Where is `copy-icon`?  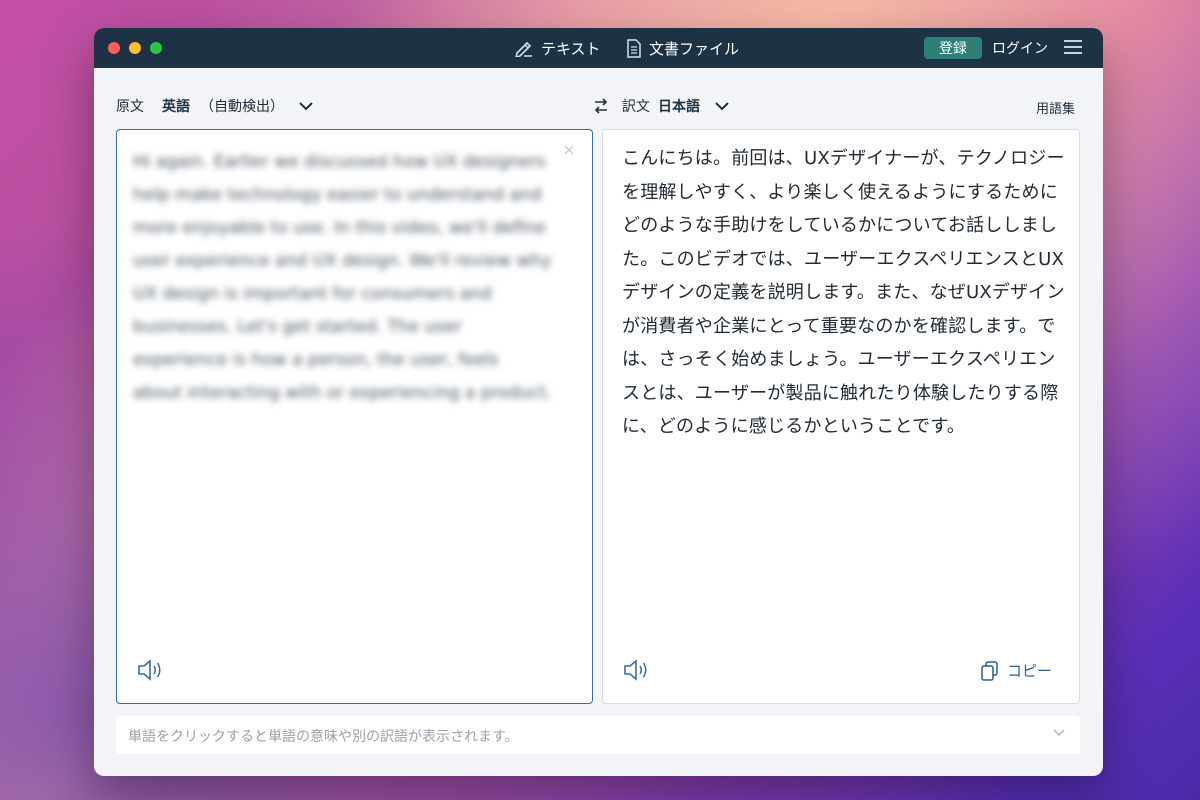 copy-icon is located at coordinates (989, 670).